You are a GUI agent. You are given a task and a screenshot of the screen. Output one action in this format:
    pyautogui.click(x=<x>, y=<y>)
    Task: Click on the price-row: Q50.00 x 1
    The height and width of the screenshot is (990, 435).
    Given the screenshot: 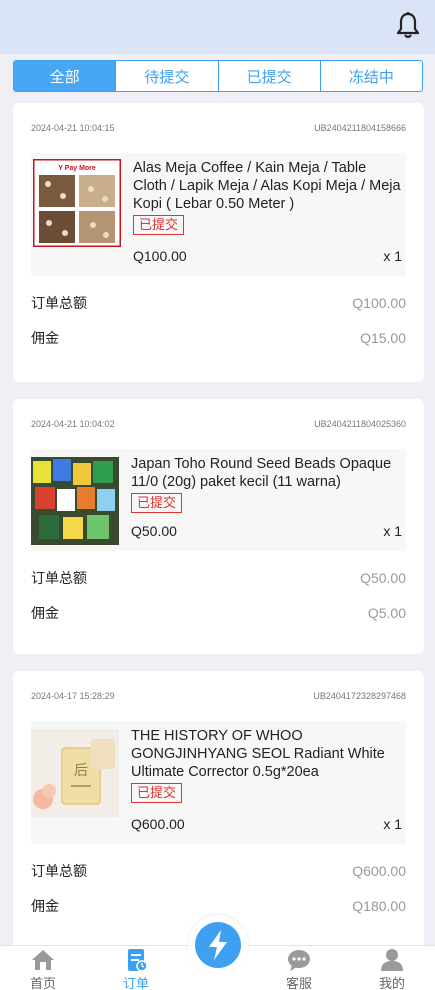 What is the action you would take?
    pyautogui.click(x=266, y=531)
    